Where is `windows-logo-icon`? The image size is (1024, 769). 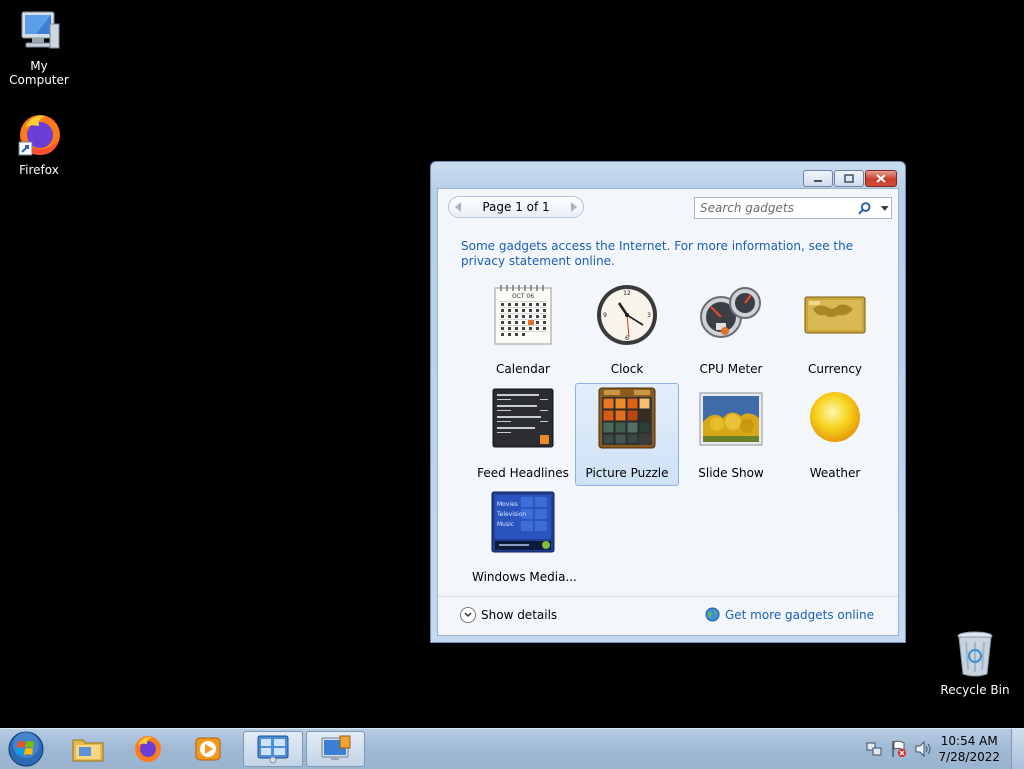 windows-logo-icon is located at coordinates (26, 749).